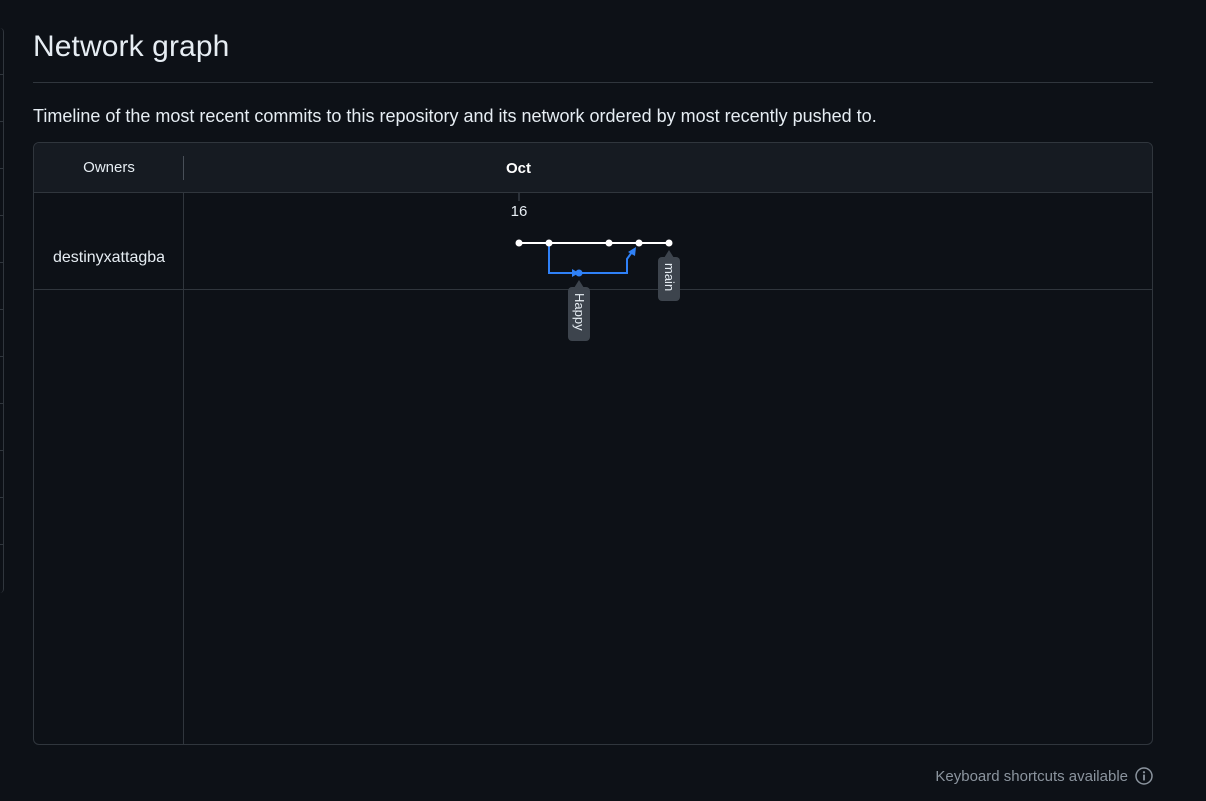 The height and width of the screenshot is (801, 1206). I want to click on day-label: 16, so click(519, 211).